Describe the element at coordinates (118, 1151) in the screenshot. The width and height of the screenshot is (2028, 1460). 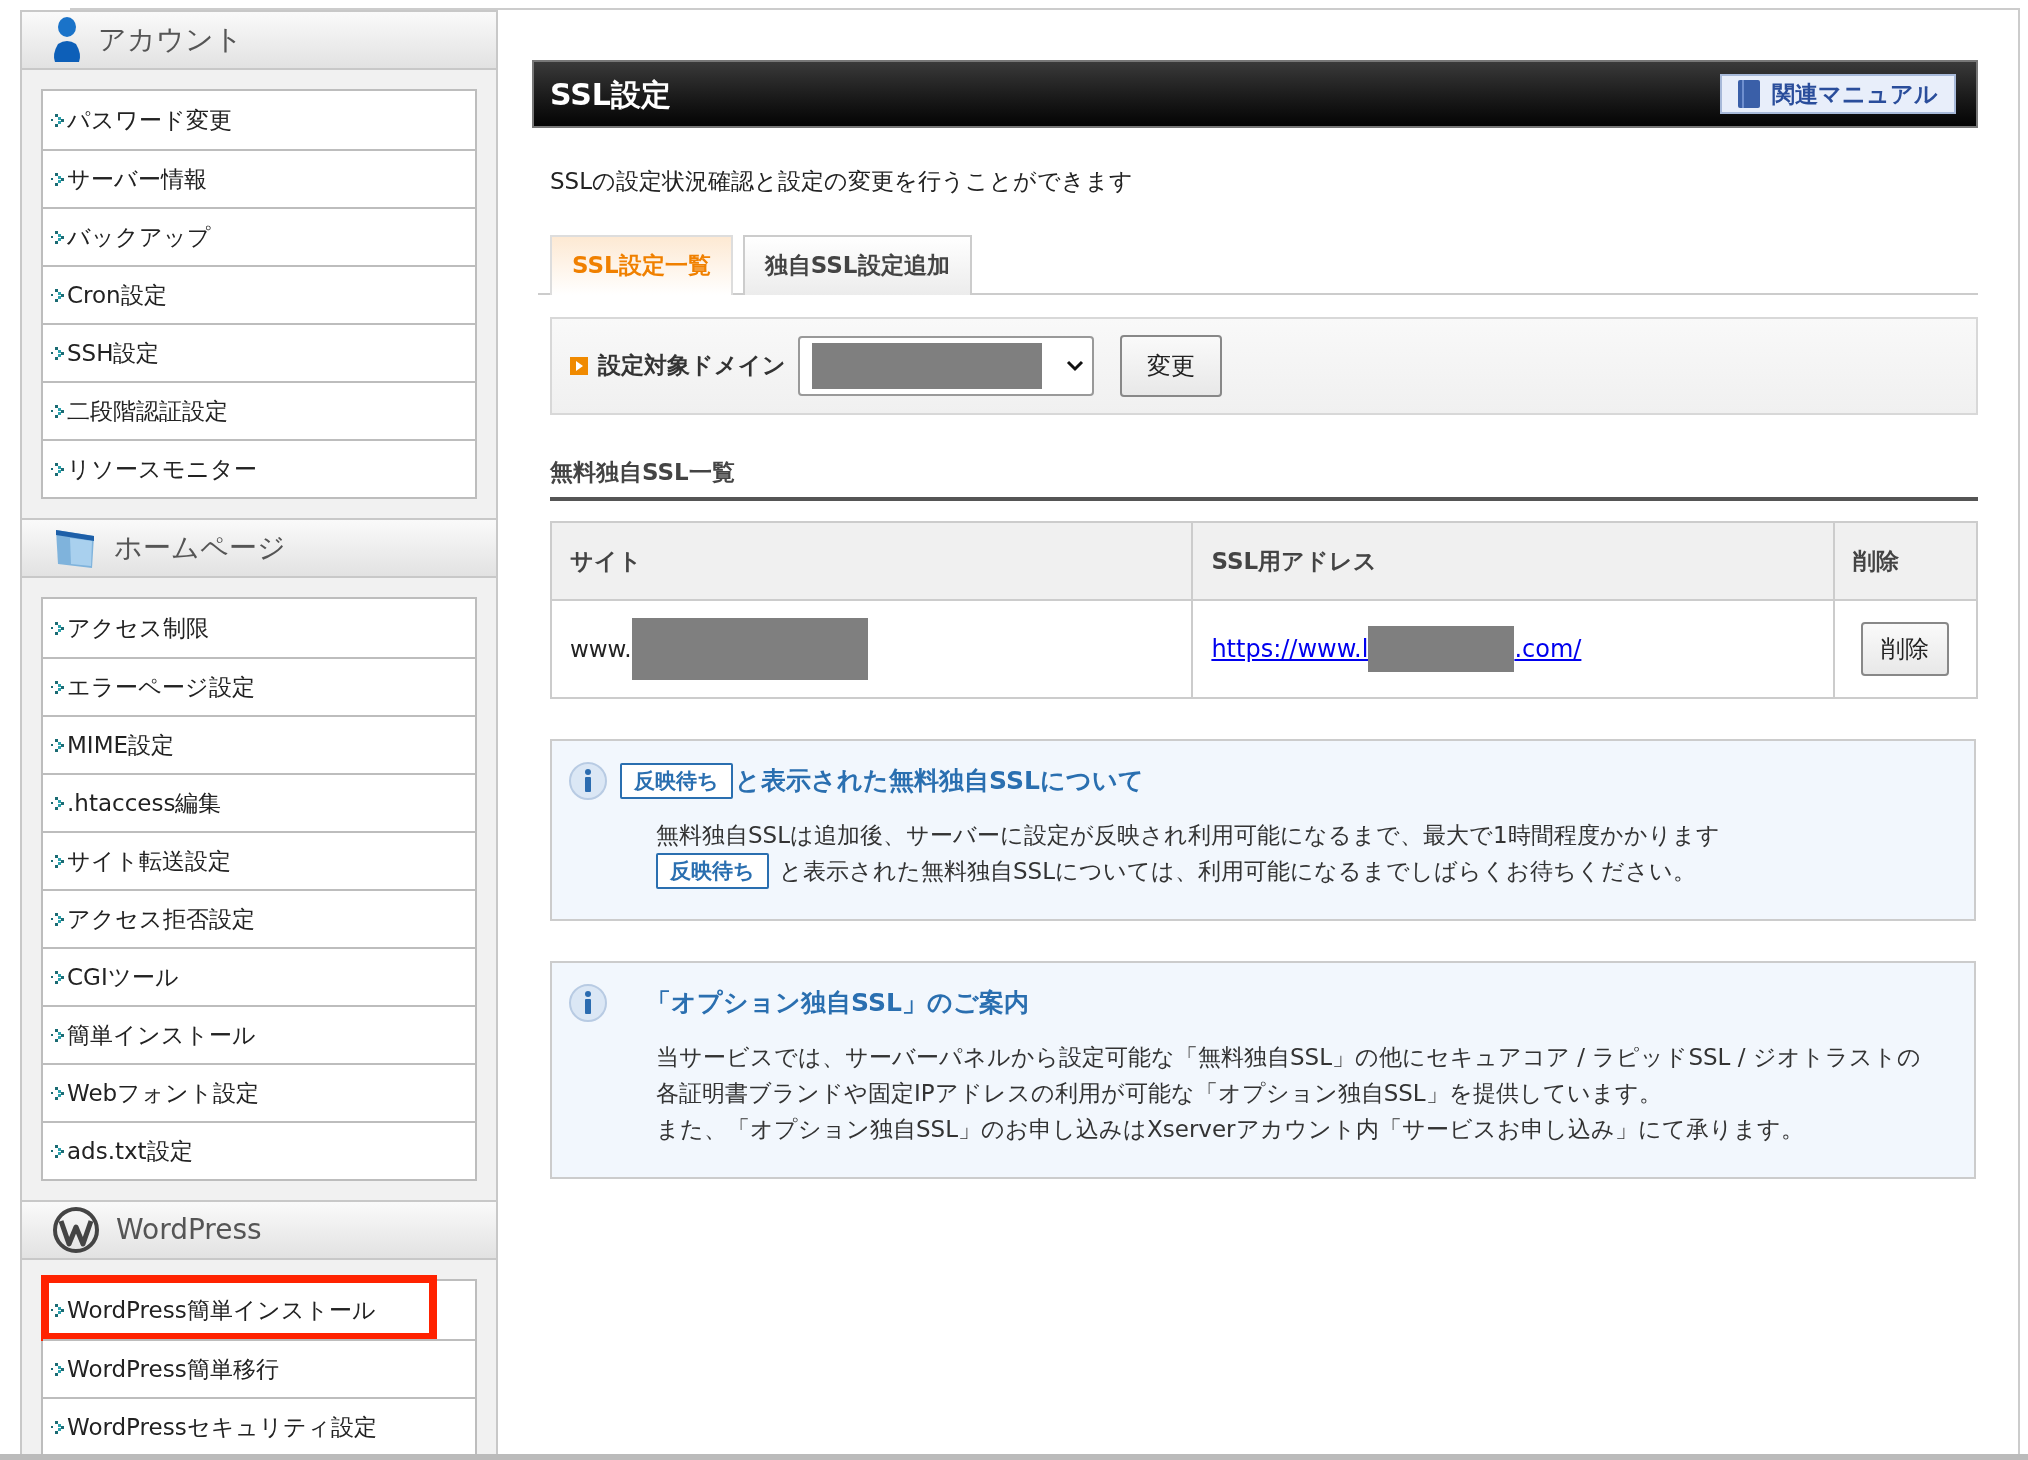
I see `sidebar-link: ads.txt設定` at that location.